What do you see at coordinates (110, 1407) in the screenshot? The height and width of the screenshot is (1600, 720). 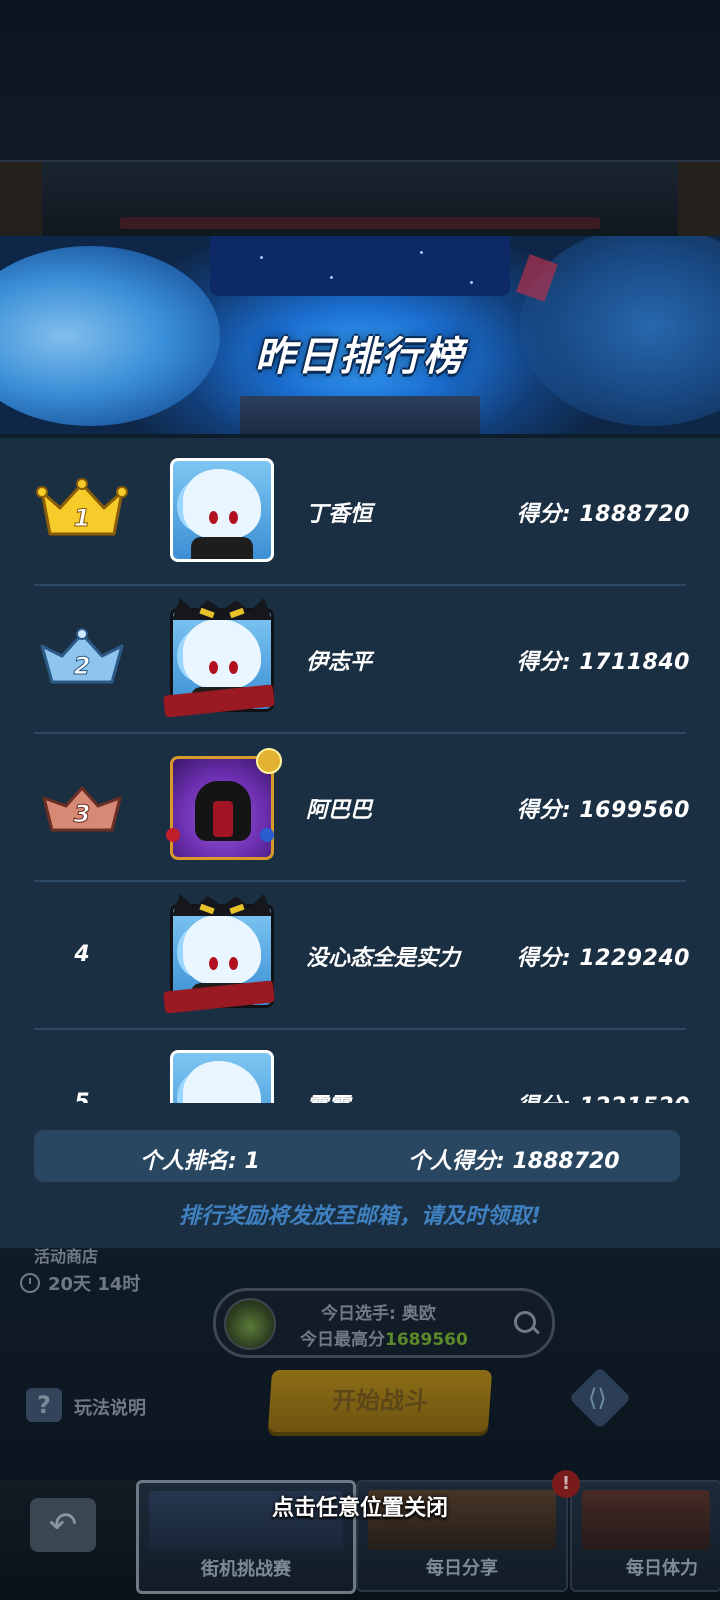 I see `help-label: 玩法说明` at bounding box center [110, 1407].